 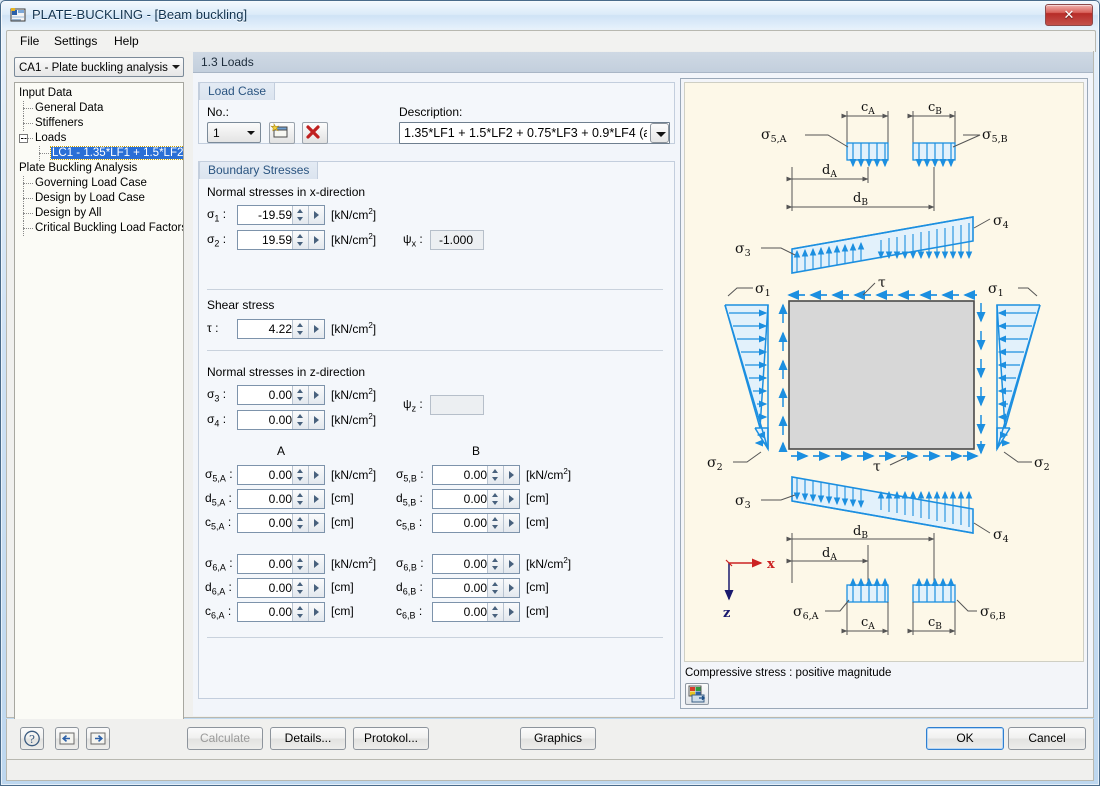 I want to click on next-button, so click(x=98, y=738).